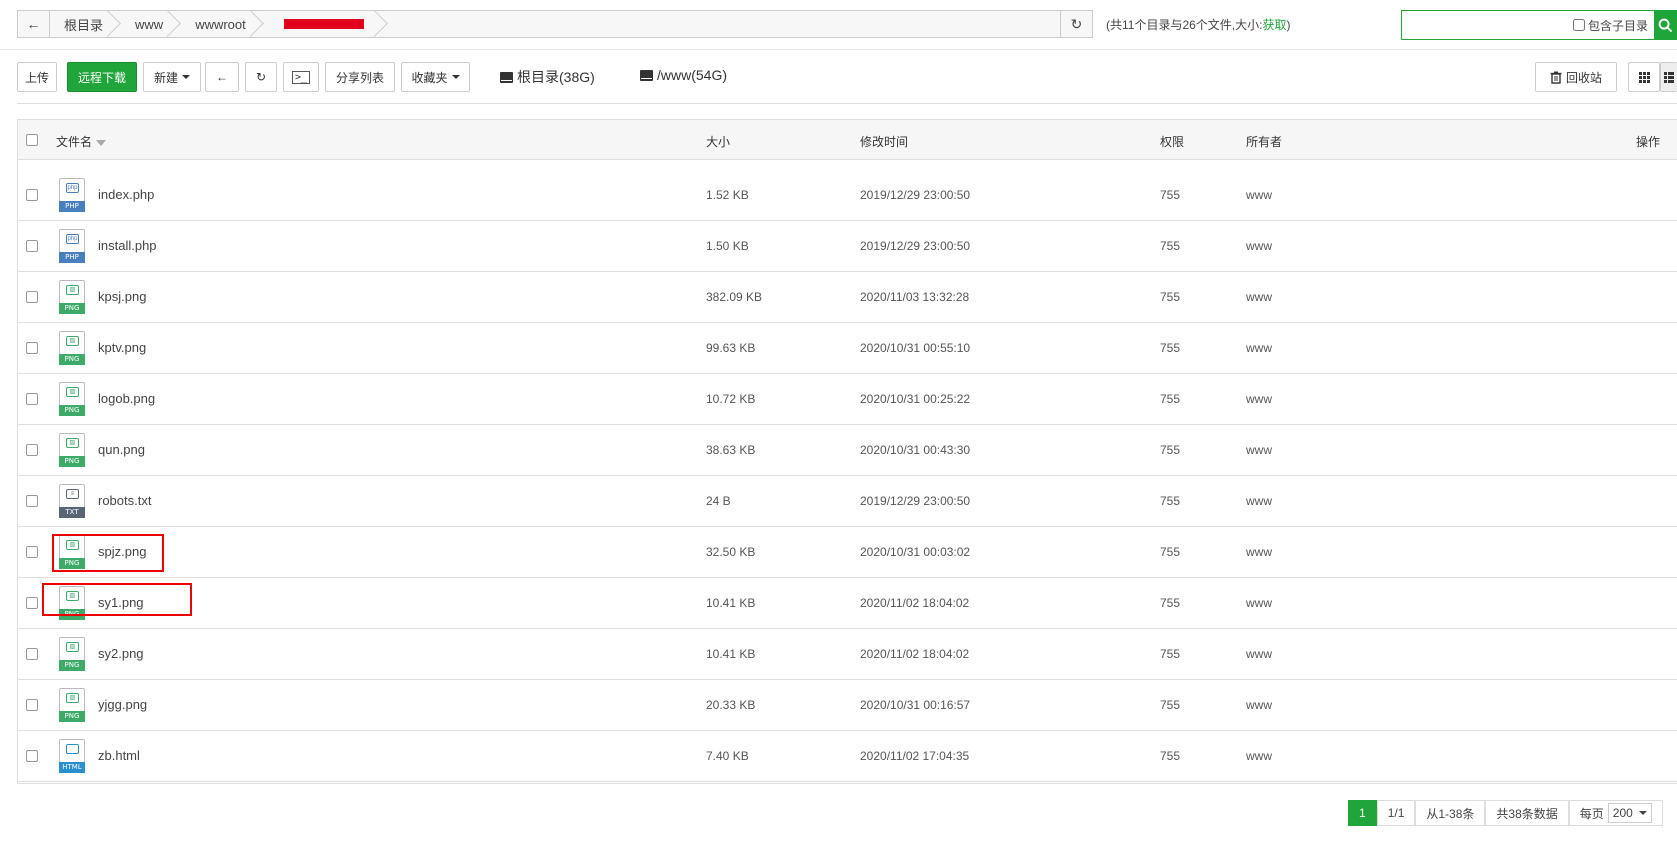  I want to click on include-subdir-option: 包含子目录, so click(1610, 25).